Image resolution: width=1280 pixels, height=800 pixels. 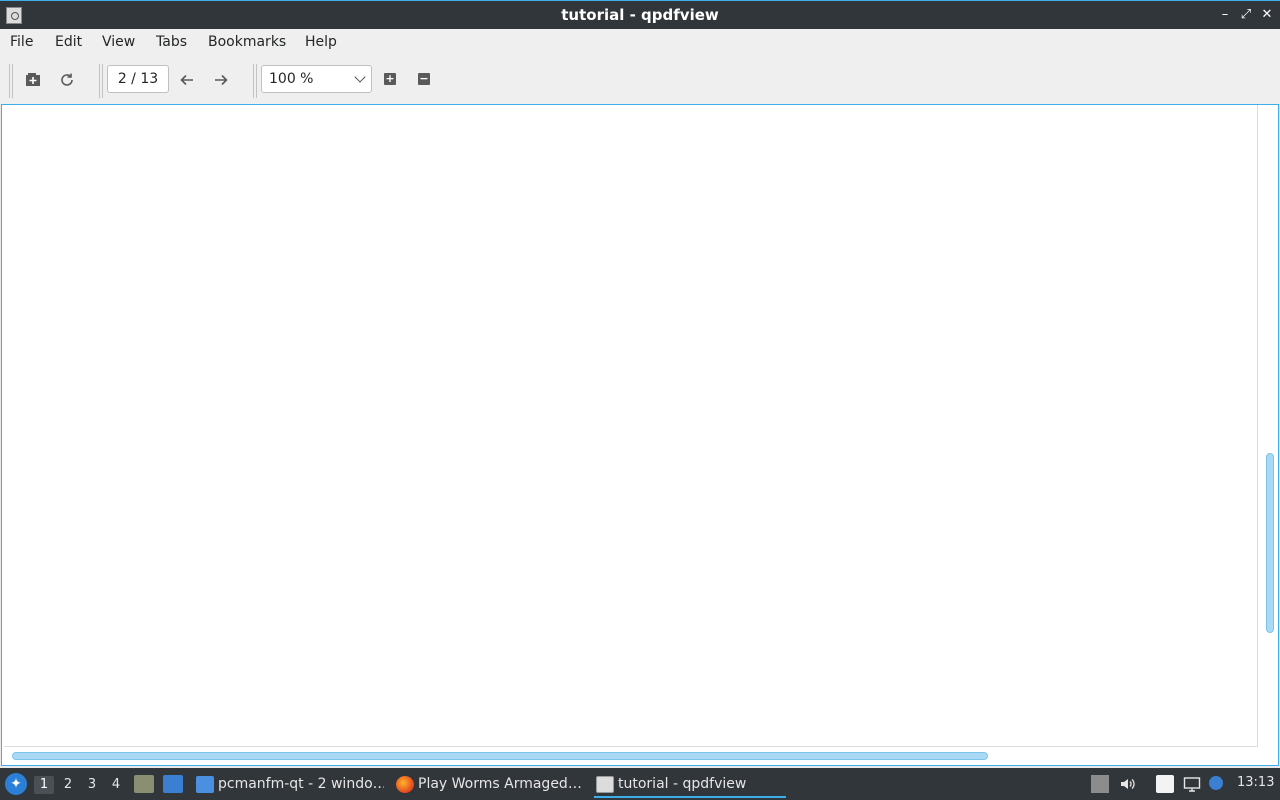 What do you see at coordinates (316, 79) in the screenshot?
I see `zoom-select: 100 %` at bounding box center [316, 79].